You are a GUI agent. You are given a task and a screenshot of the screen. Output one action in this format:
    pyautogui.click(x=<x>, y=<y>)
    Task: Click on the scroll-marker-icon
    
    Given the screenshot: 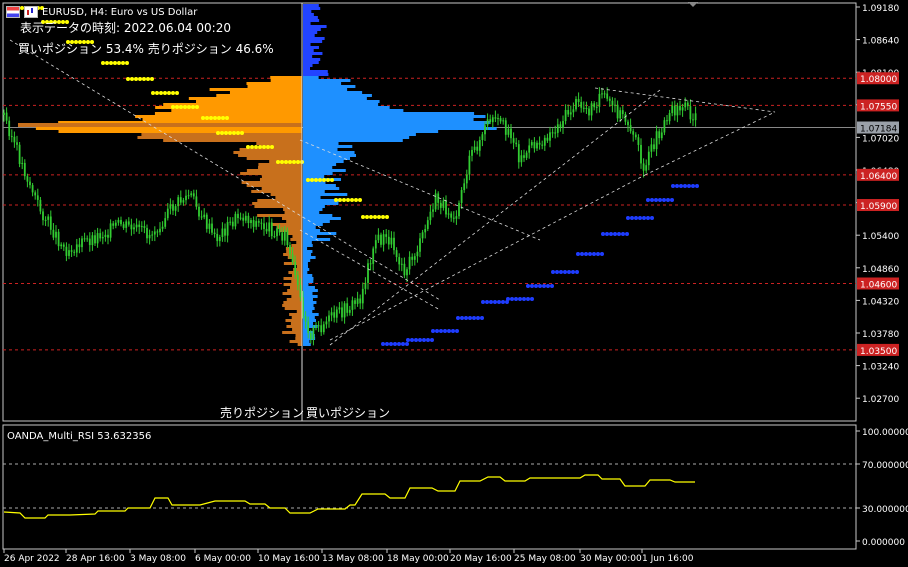 What is the action you would take?
    pyautogui.click(x=693, y=4)
    